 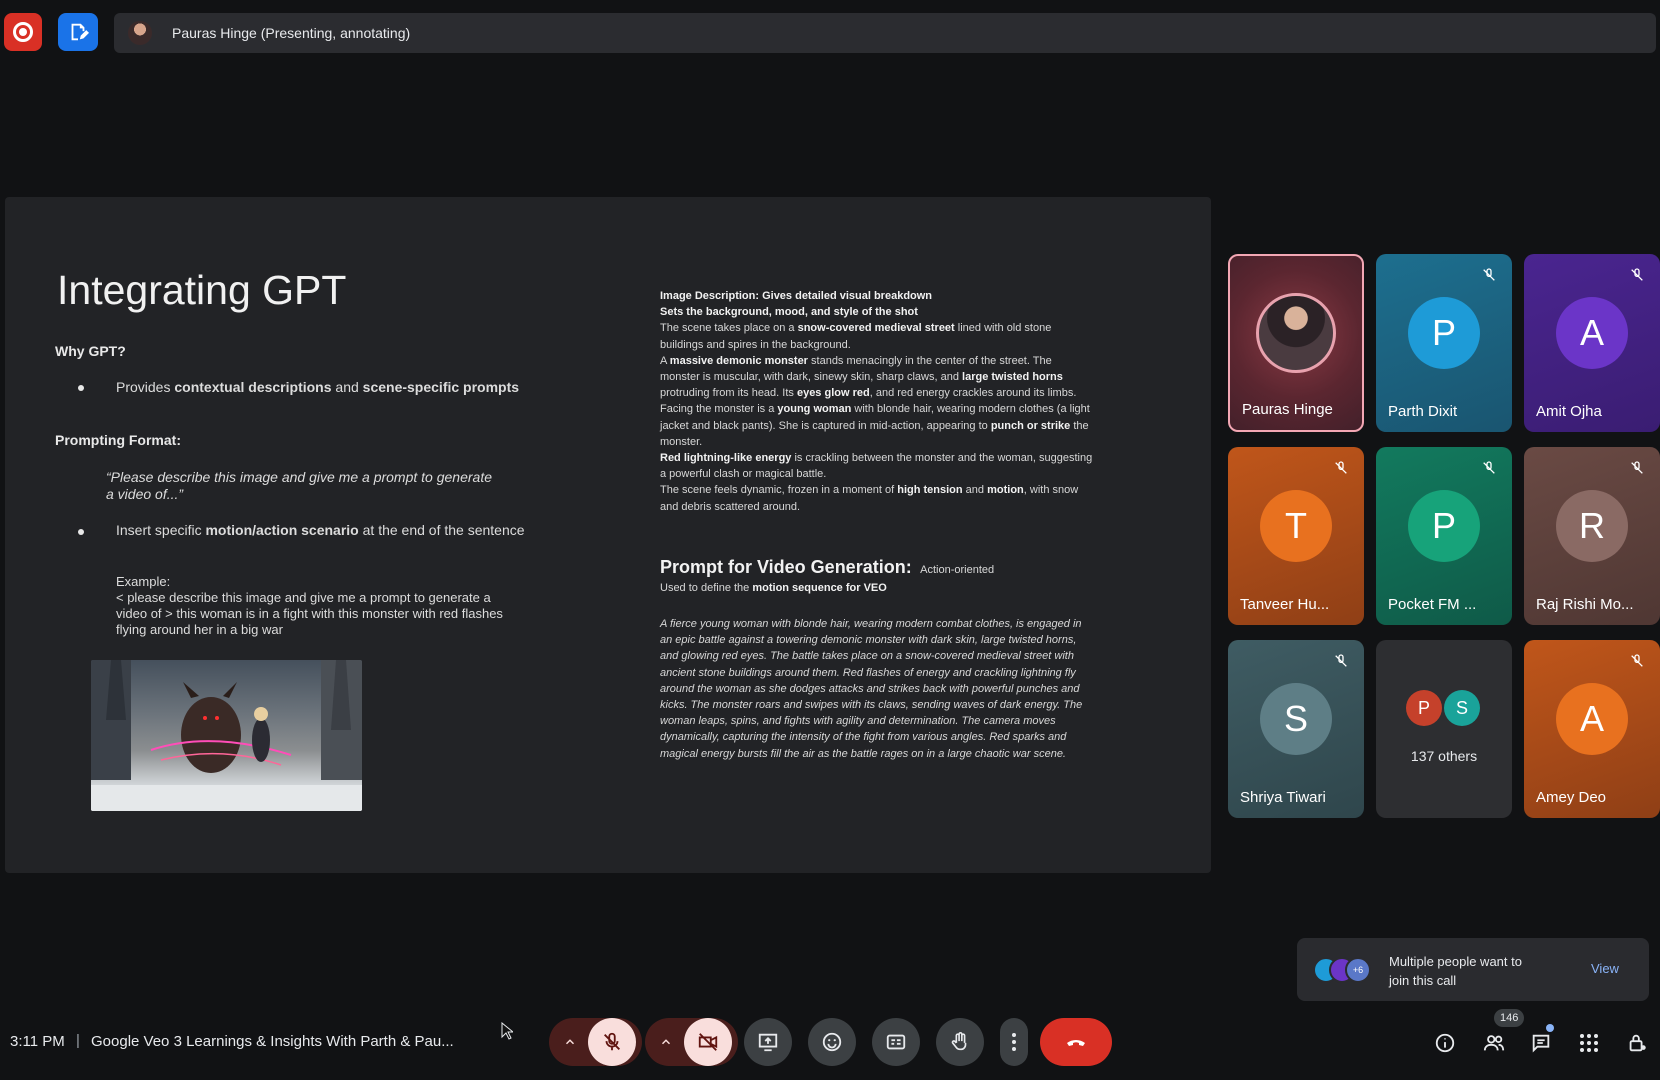 I want to click on participant-name: Parth Dixit, so click(x=1423, y=411).